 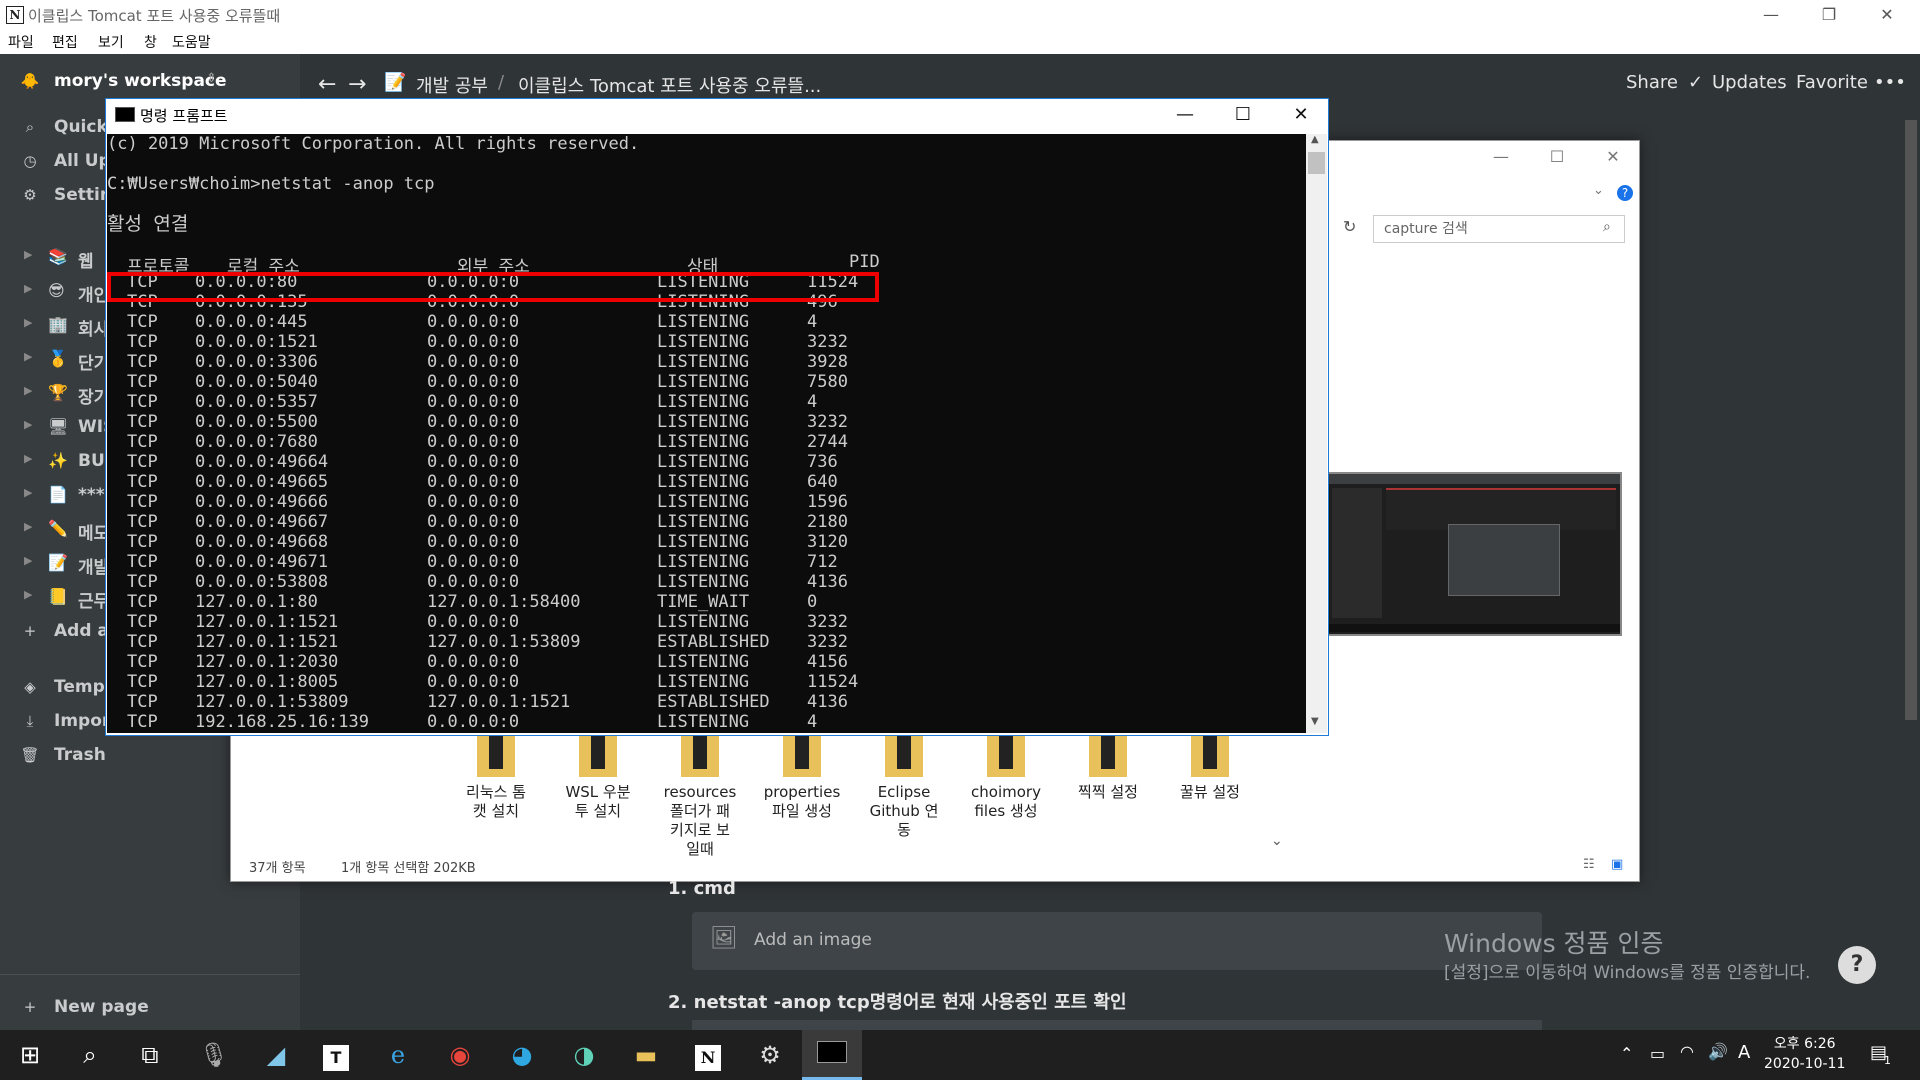 What do you see at coordinates (21, 42) in the screenshot?
I see `menu-file: 파일` at bounding box center [21, 42].